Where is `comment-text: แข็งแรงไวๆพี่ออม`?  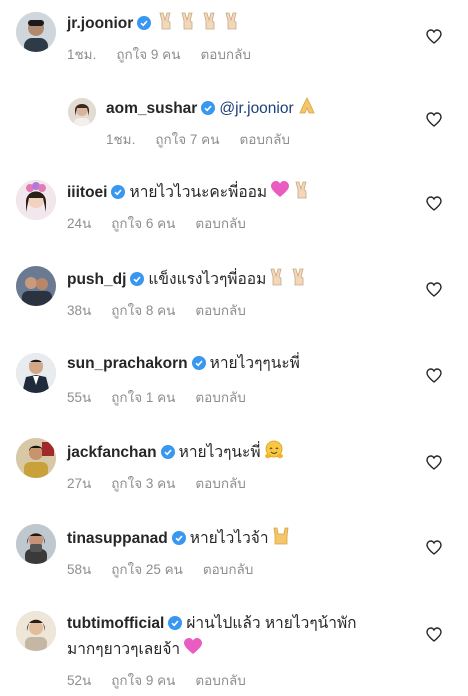
comment-text: แข็งแรงไวๆพี่ออม is located at coordinates (207, 279).